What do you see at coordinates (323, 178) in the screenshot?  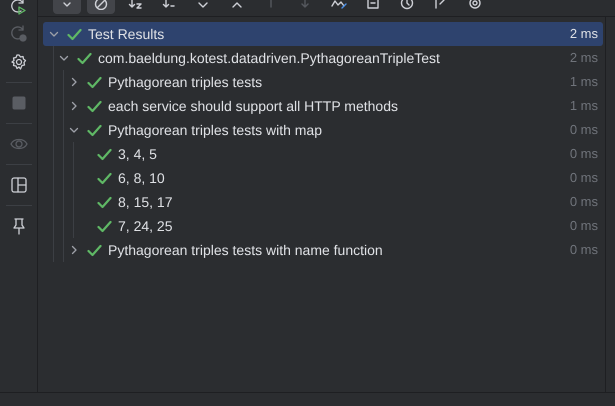 I see `tree-row: 6, 8, 10 0 ms` at bounding box center [323, 178].